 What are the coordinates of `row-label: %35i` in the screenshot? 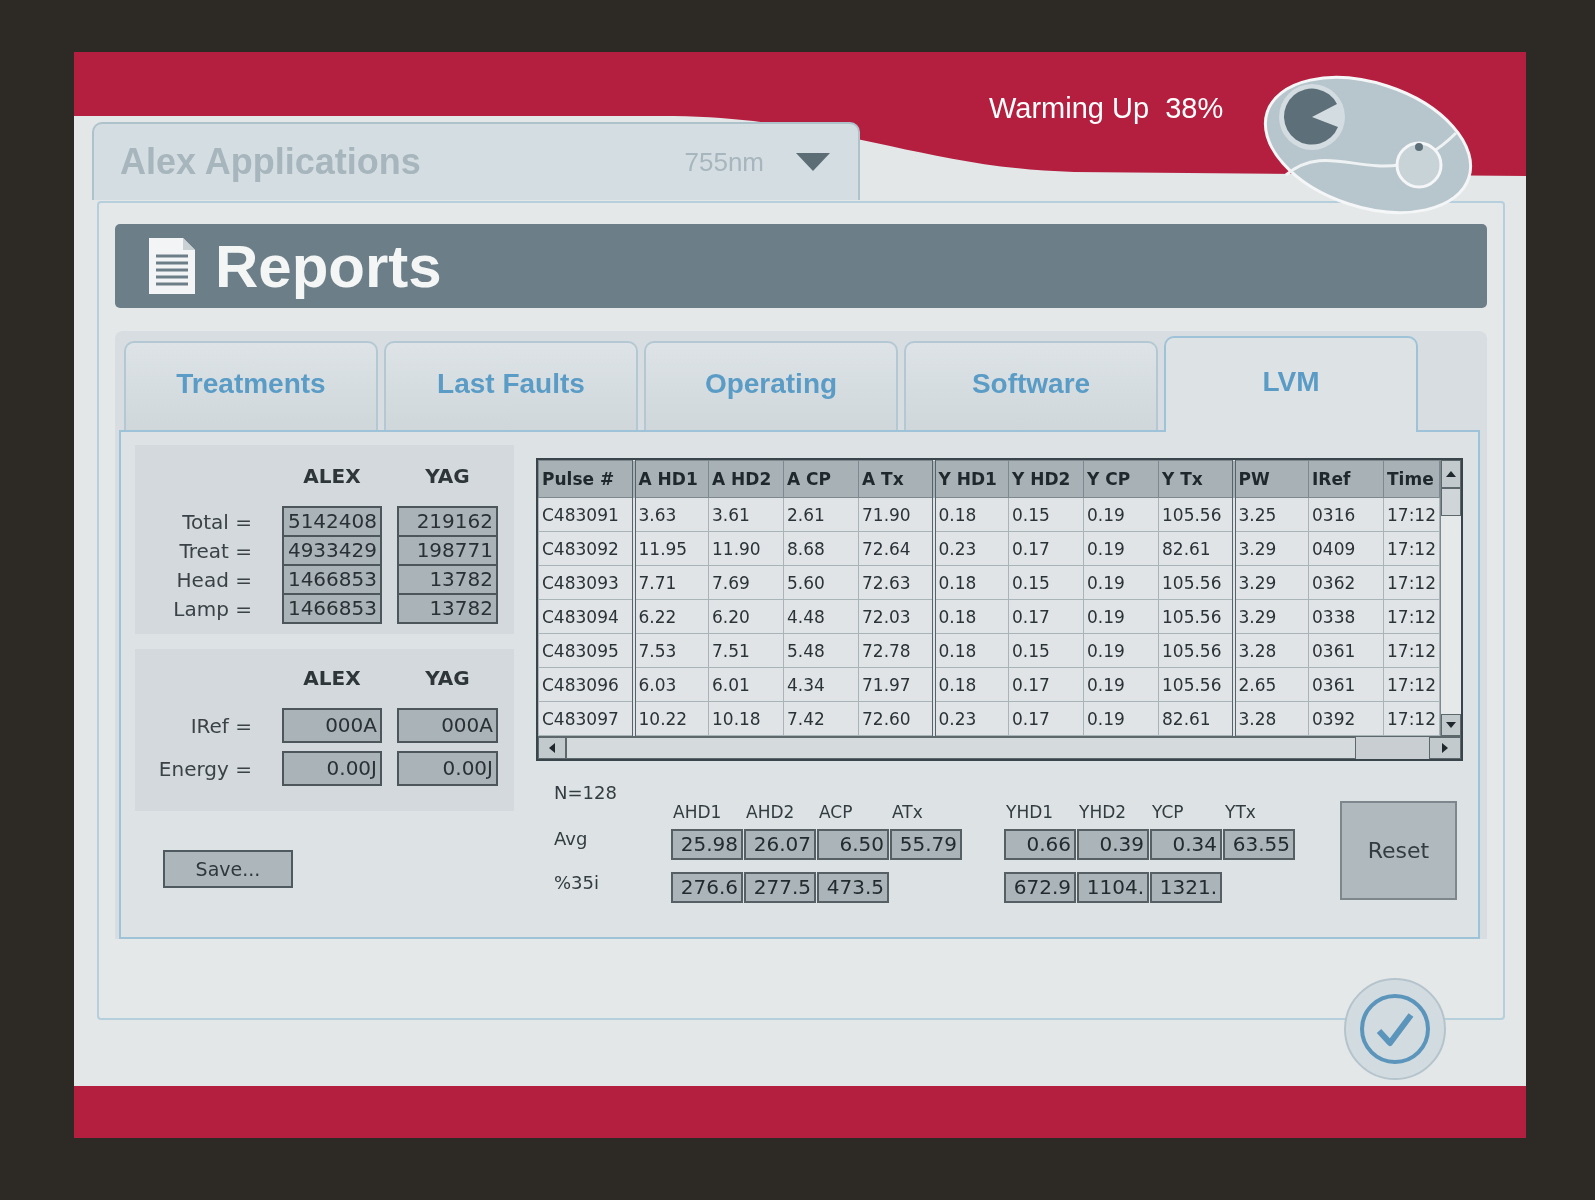 It's located at (576, 883).